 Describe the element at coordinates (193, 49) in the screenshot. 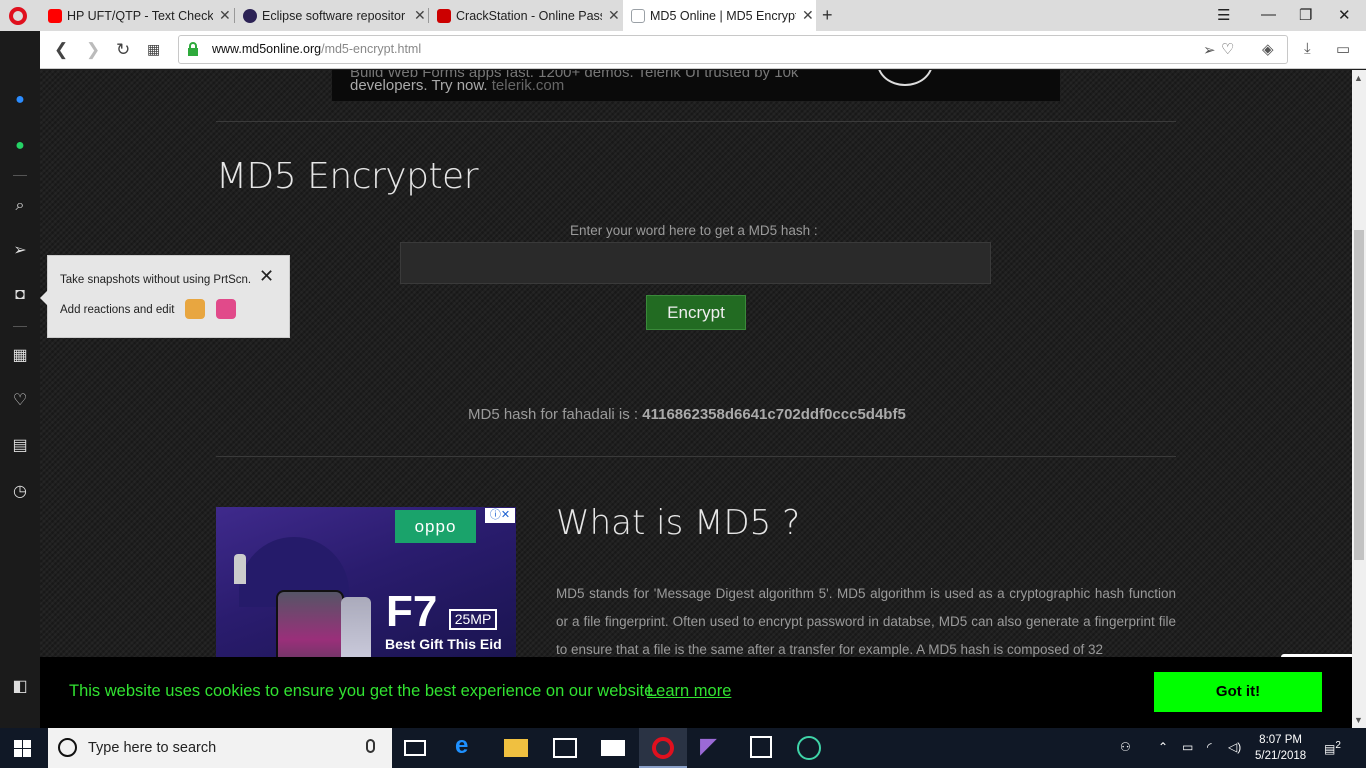

I see `lock-icon` at that location.